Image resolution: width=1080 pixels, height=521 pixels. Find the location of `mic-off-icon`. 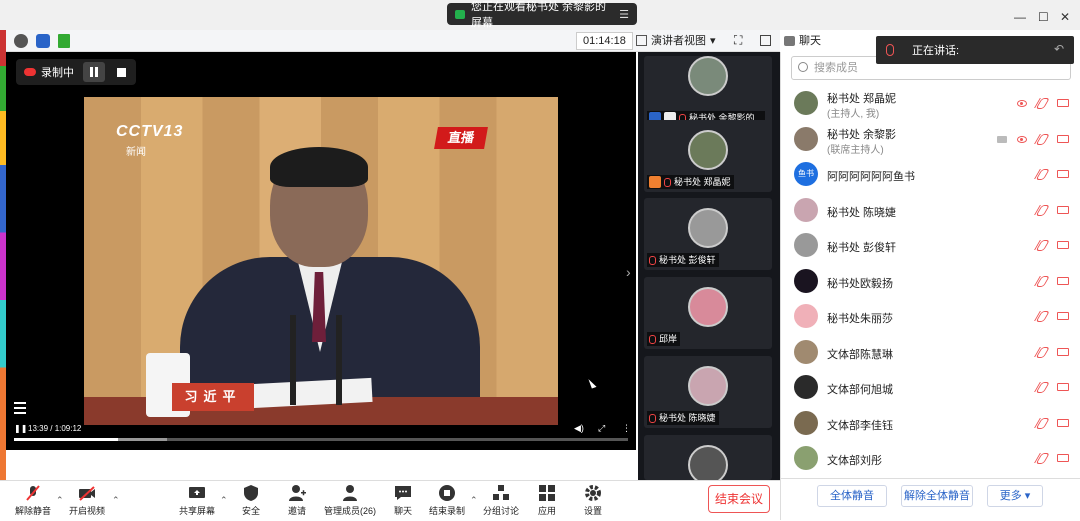

mic-off-icon is located at coordinates (33, 493).